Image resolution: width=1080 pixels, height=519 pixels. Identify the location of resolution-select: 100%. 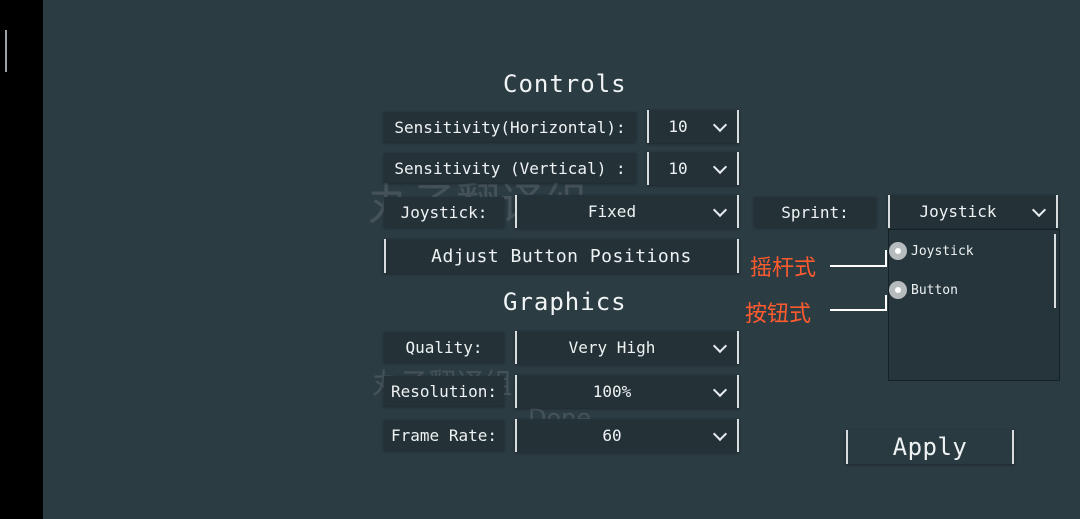
(627, 391).